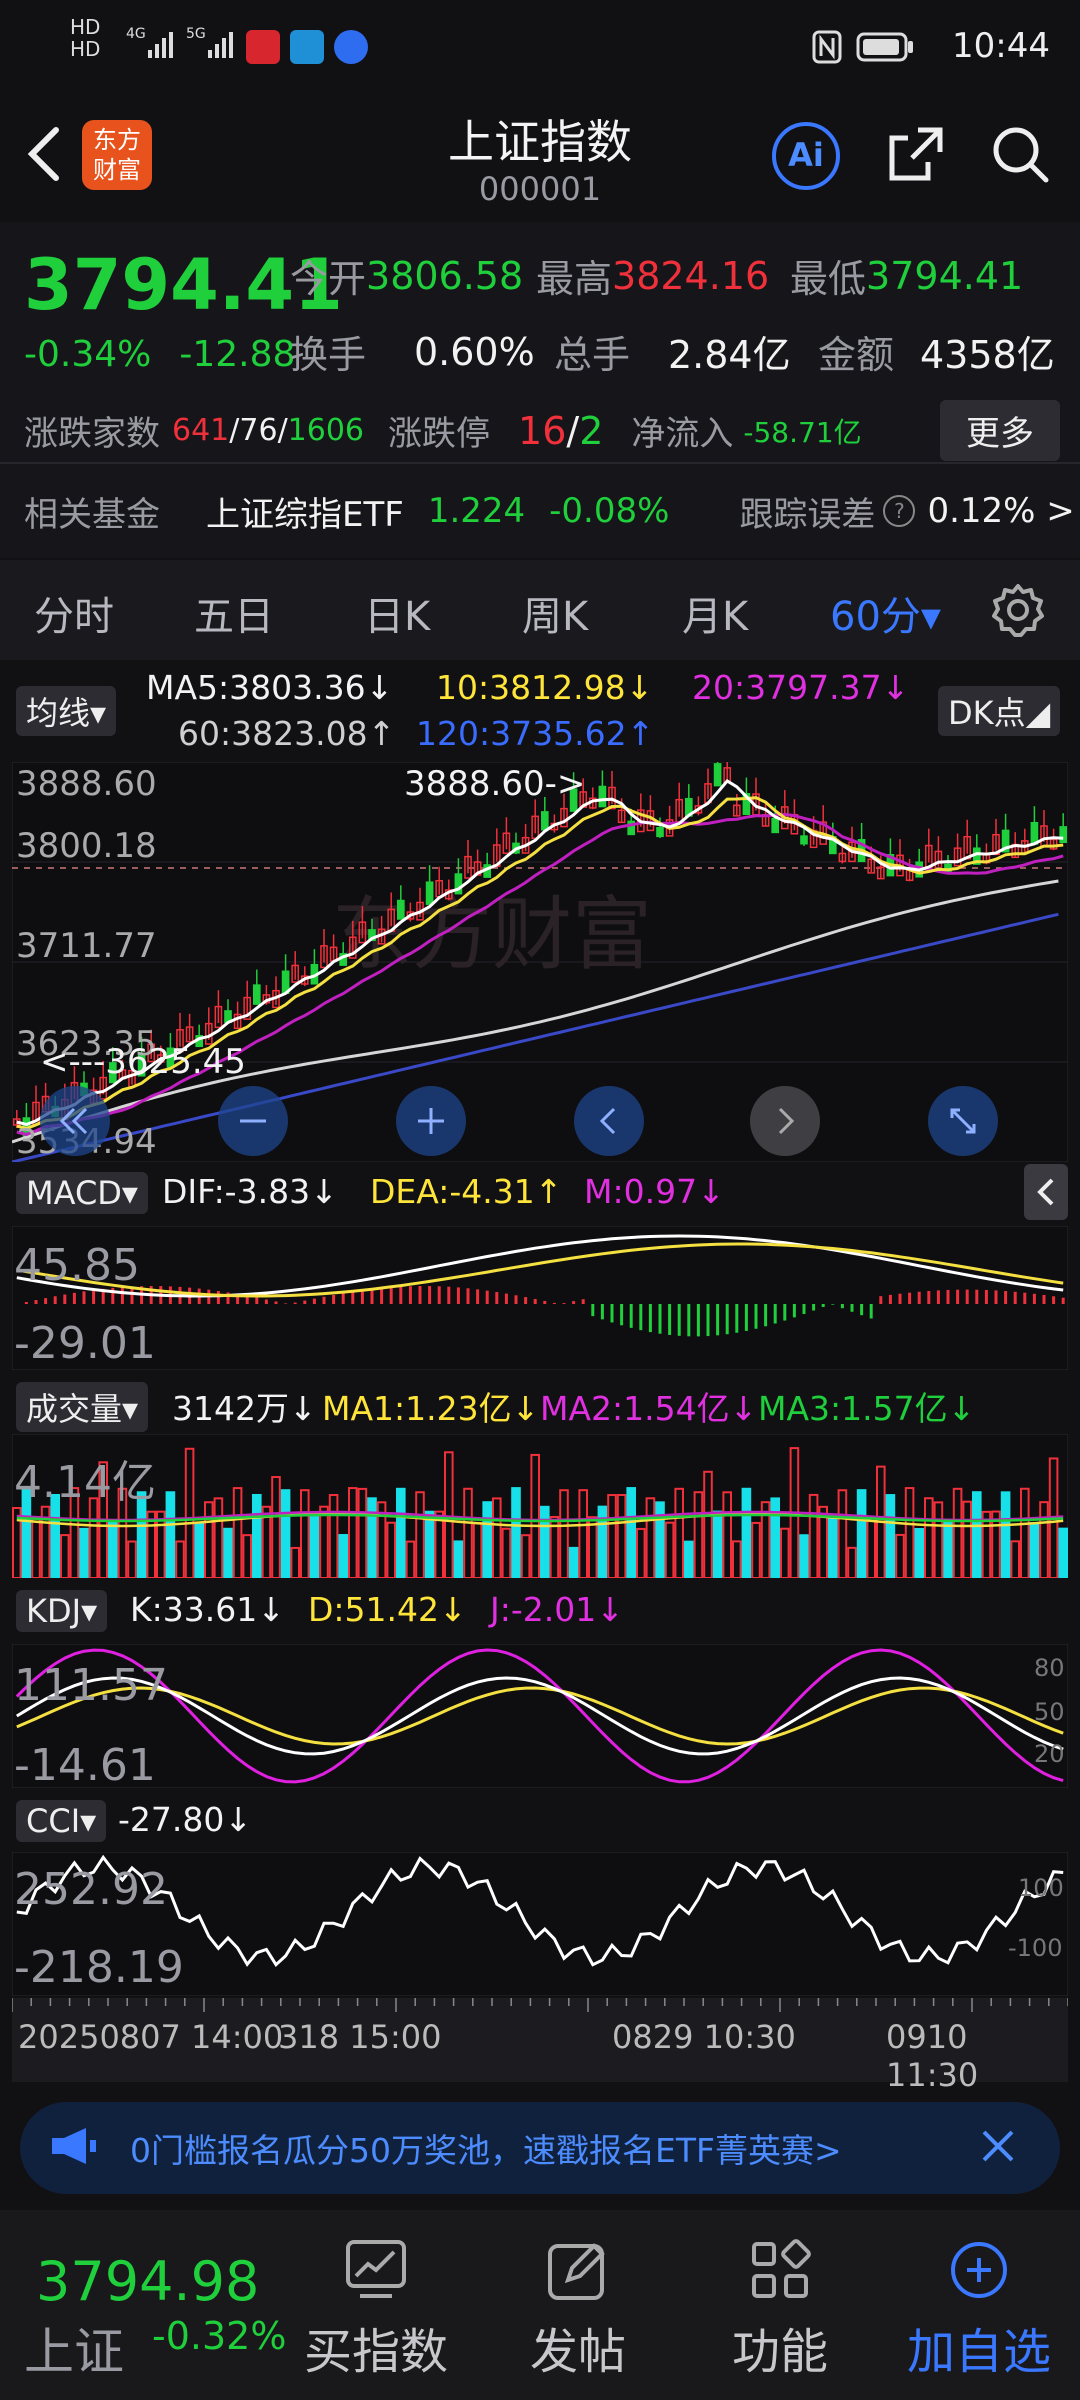 This screenshot has width=1080, height=2400. What do you see at coordinates (74, 613) in the screenshot?
I see `tab-intraday: 分时` at bounding box center [74, 613].